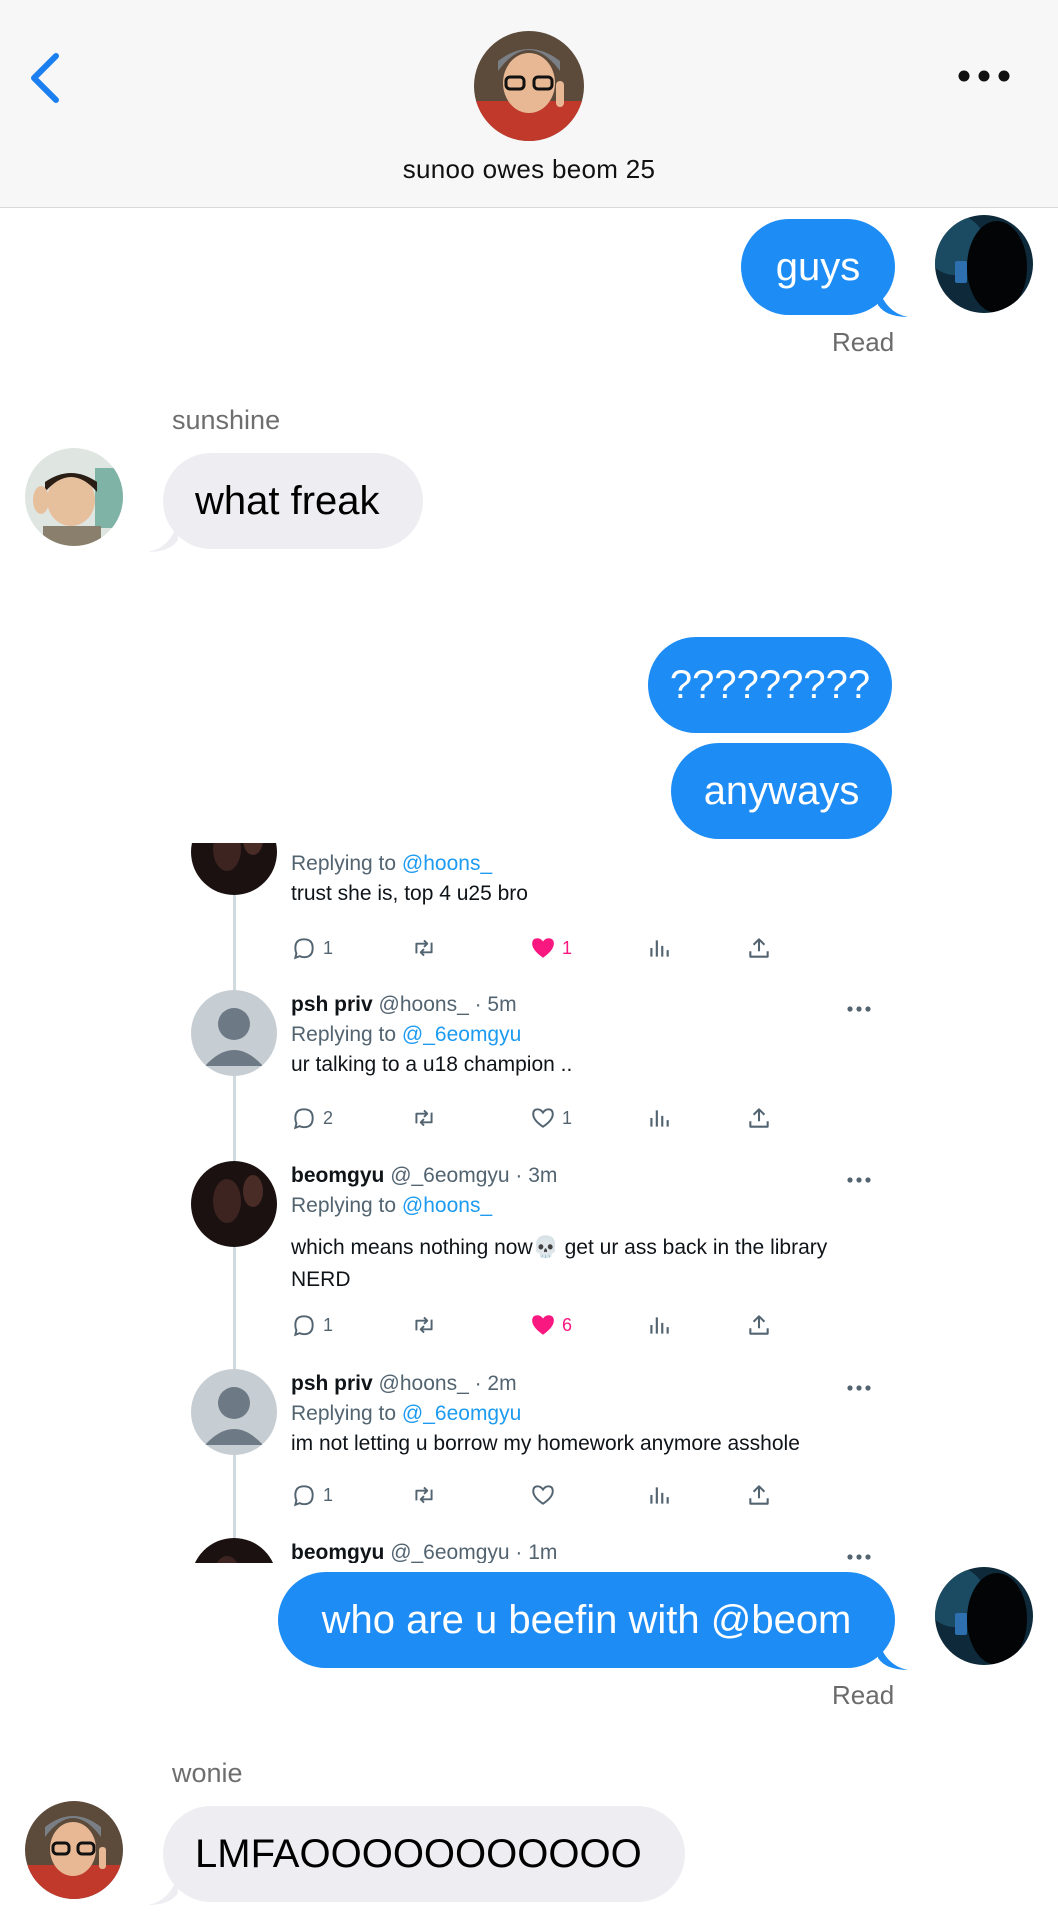  I want to click on sent-message-bubble: who are u beefin with @beom, so click(586, 1620).